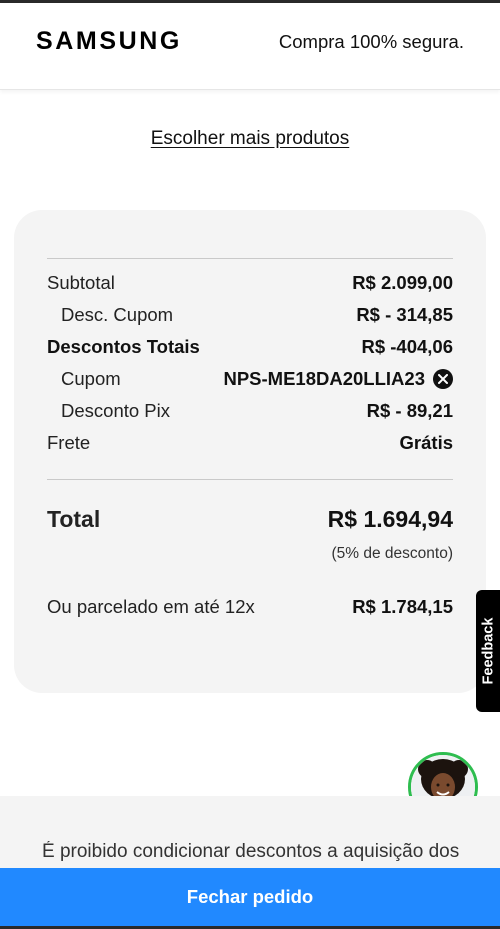 The image size is (500, 929). Describe the element at coordinates (250, 258) in the screenshot. I see `summary-divider-top` at that location.